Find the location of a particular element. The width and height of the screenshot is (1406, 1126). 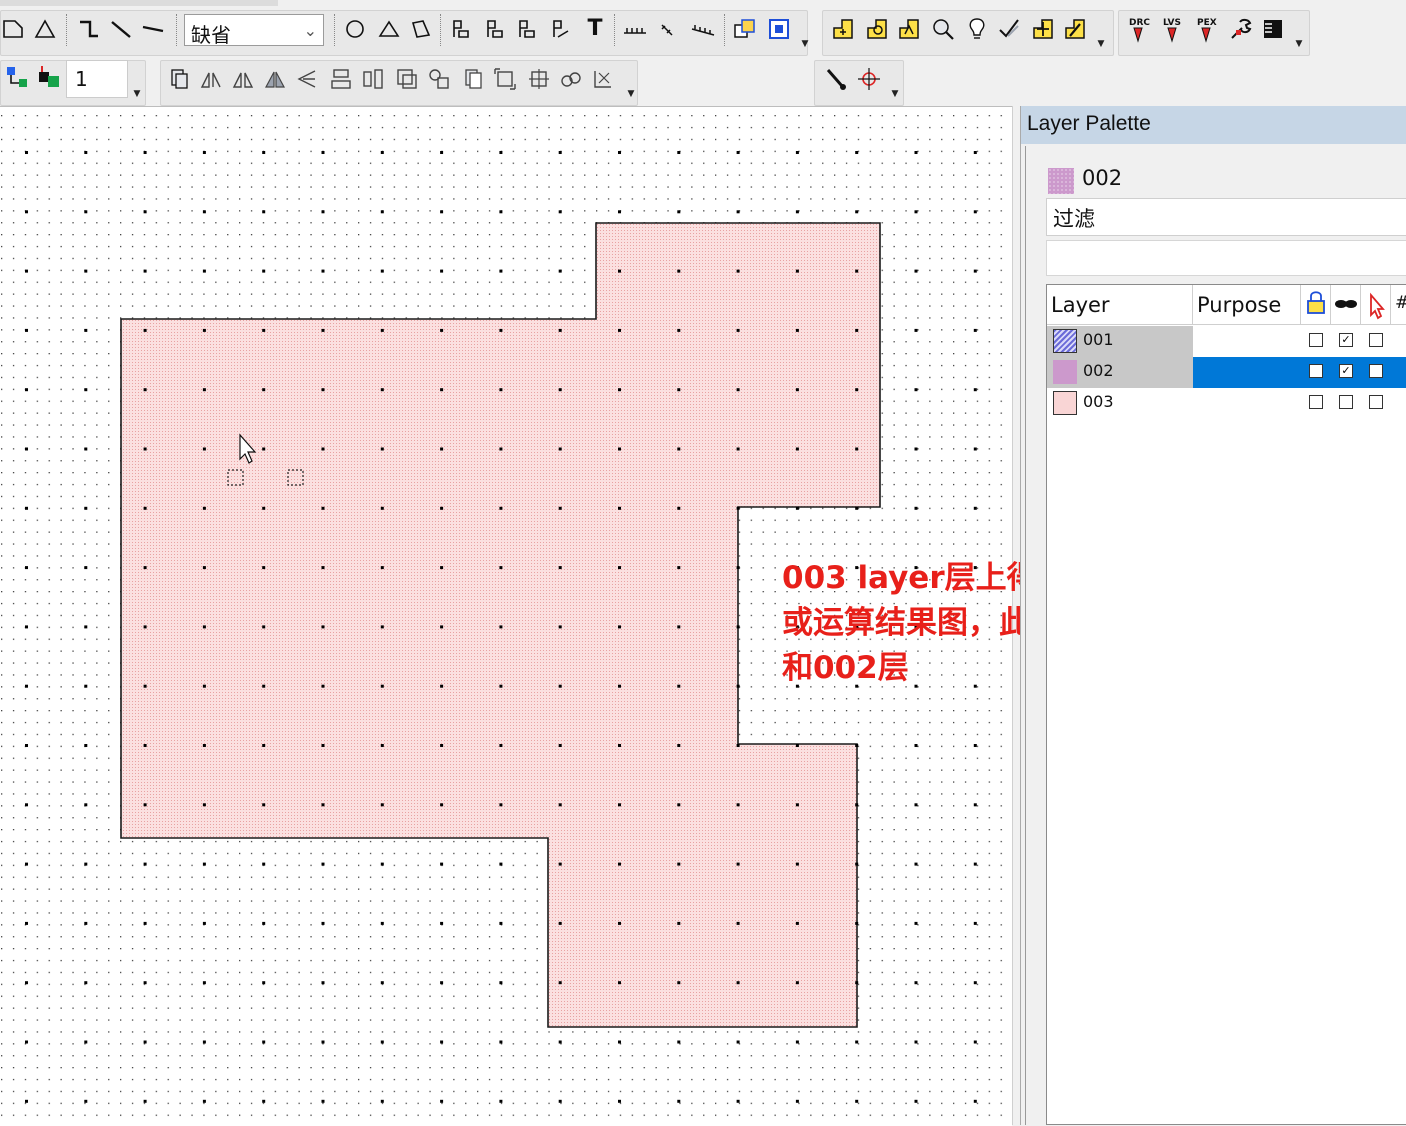

triangle-draw-icon is located at coordinates (389, 29).